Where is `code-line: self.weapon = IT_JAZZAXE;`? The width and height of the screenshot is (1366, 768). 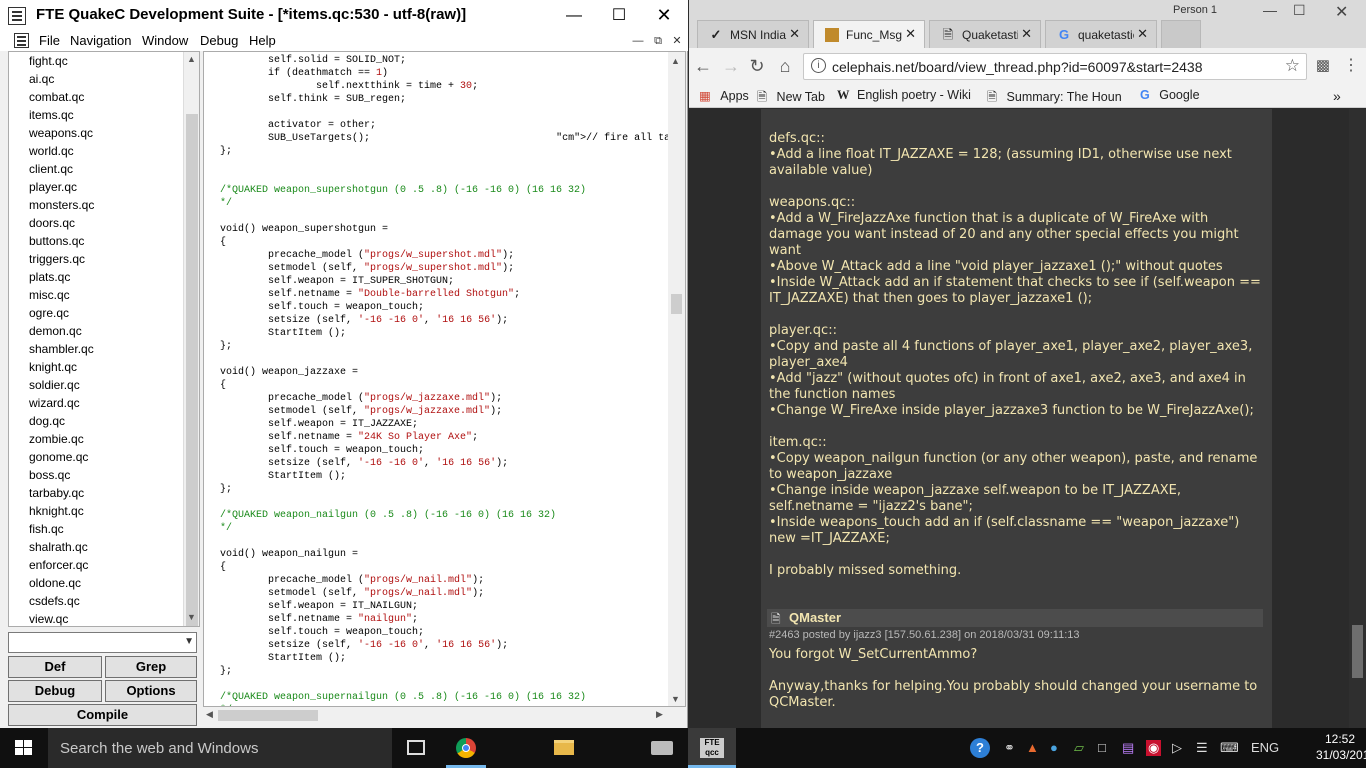
code-line: self.weapon = IT_JAZZAXE; is located at coordinates (445, 424).